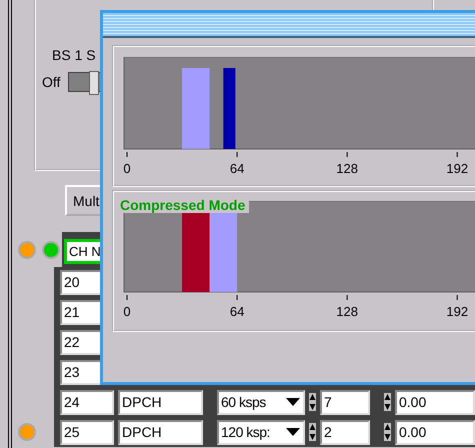 This screenshot has width=475, height=448. I want to click on rate-dropdown: 120 ksp:, so click(261, 432).